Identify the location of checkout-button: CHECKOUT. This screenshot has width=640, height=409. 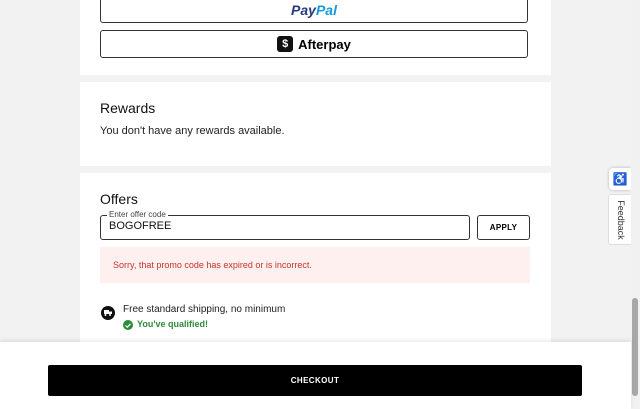
(315, 380).